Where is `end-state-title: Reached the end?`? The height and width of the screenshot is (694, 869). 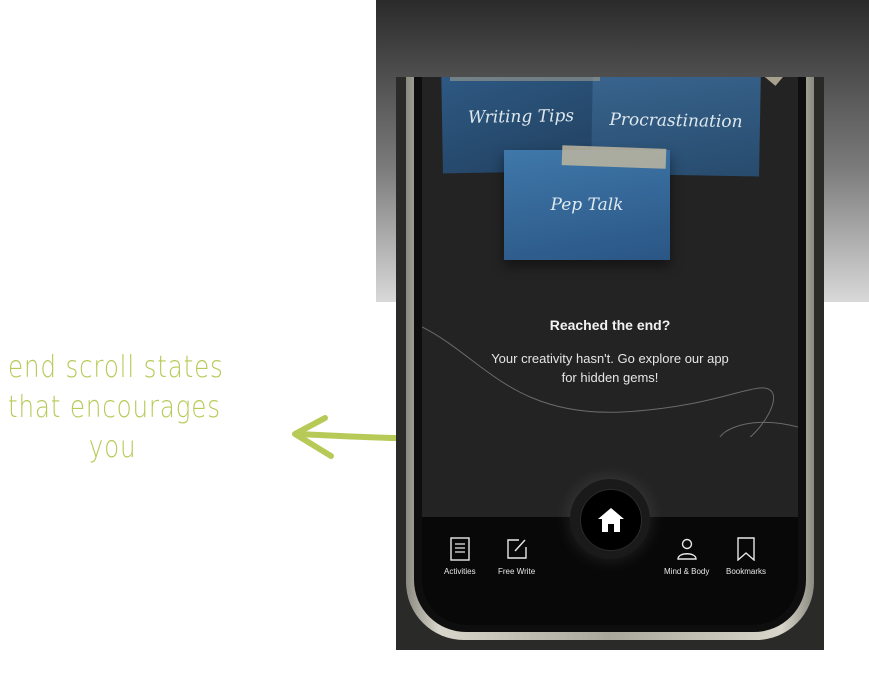
end-state-title: Reached the end? is located at coordinates (610, 325).